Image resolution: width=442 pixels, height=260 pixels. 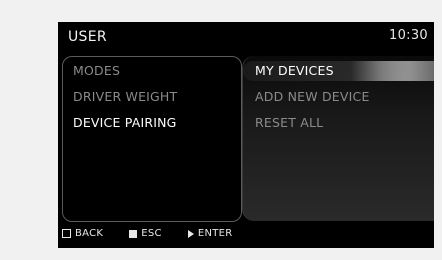 What do you see at coordinates (215, 233) in the screenshot?
I see `enter-hint: ENTER` at bounding box center [215, 233].